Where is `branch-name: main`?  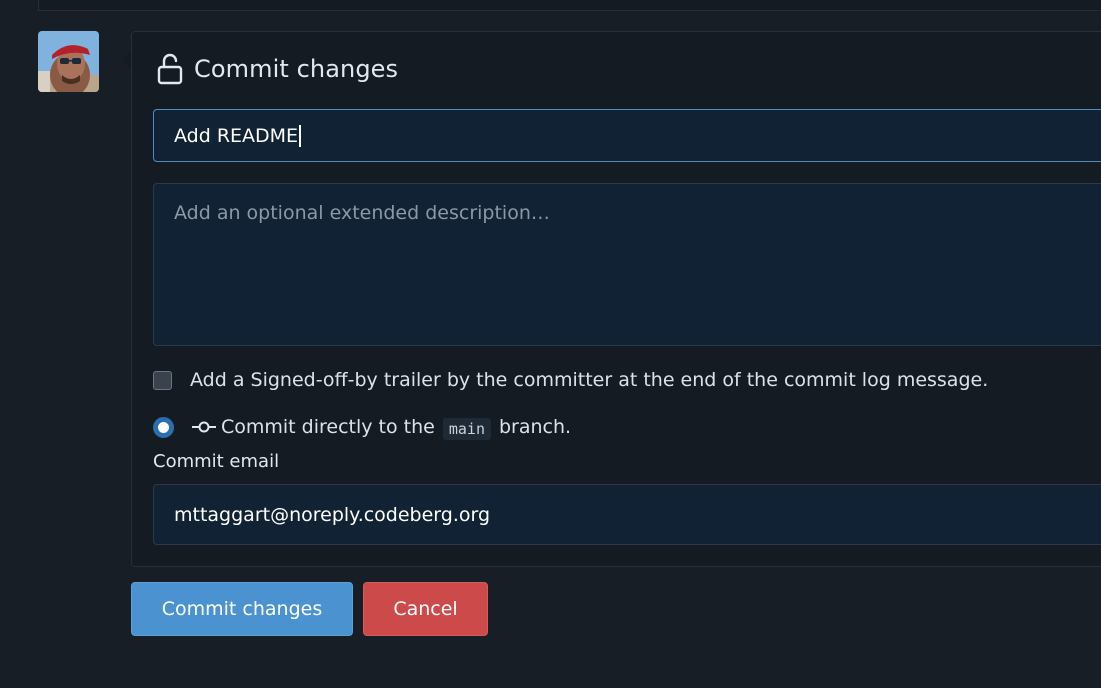
branch-name: main is located at coordinates (466, 429).